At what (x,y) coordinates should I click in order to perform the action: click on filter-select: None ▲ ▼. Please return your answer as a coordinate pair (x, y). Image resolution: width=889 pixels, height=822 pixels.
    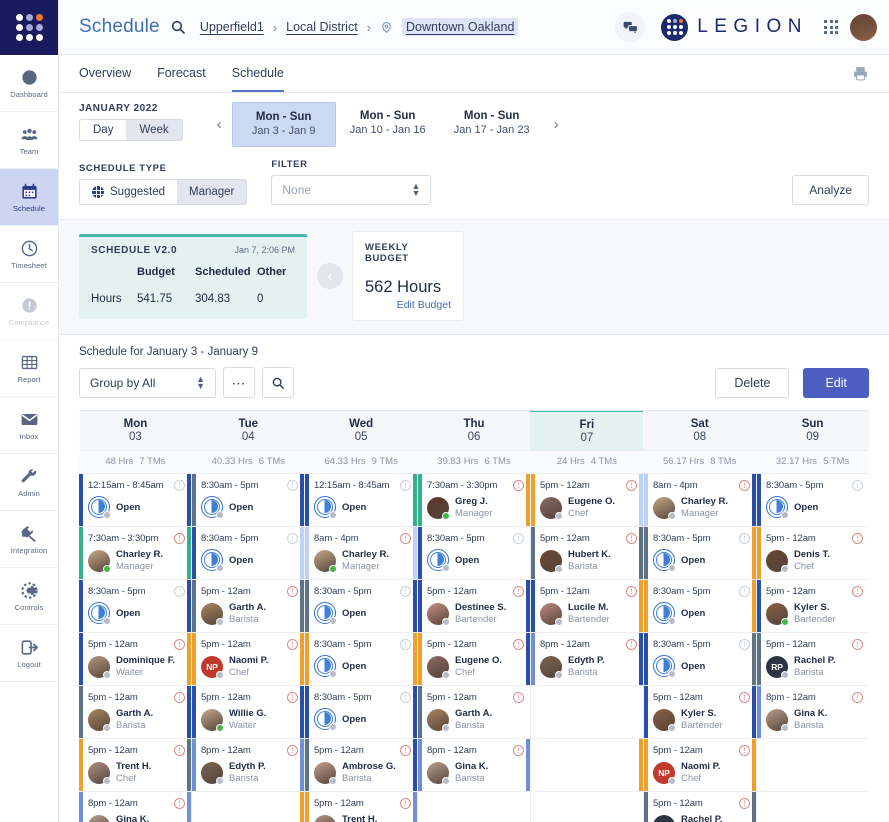
    Looking at the image, I should click on (351, 190).